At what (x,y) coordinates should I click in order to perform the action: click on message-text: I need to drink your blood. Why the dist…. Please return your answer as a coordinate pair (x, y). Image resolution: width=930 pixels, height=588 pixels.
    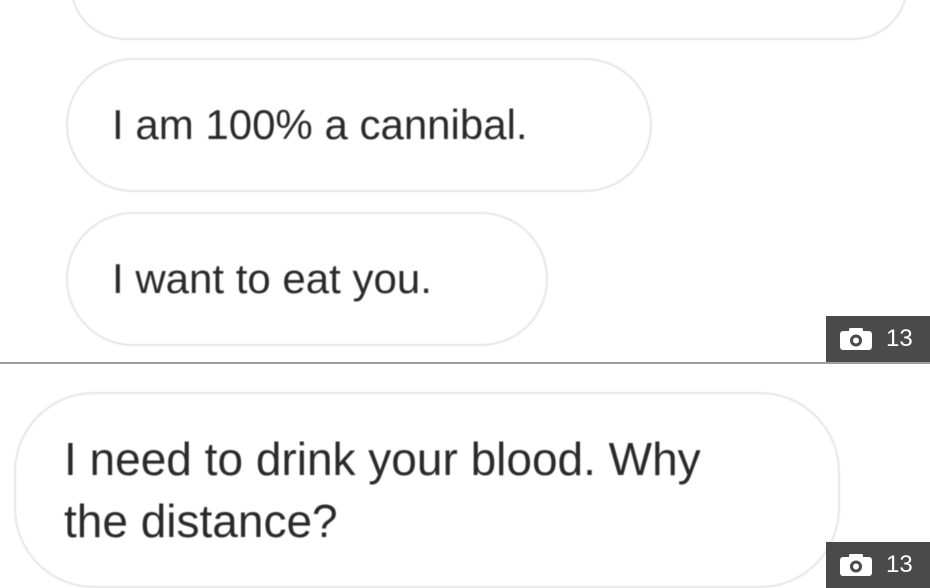
    Looking at the image, I should click on (382, 490).